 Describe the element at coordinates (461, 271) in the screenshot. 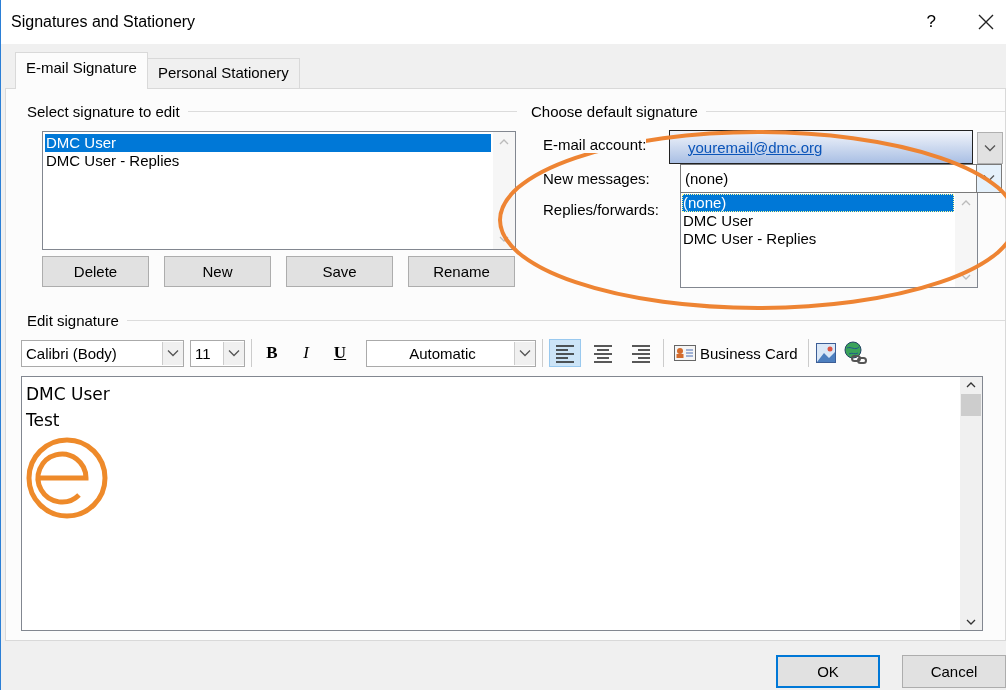

I see `button: Rename` at that location.